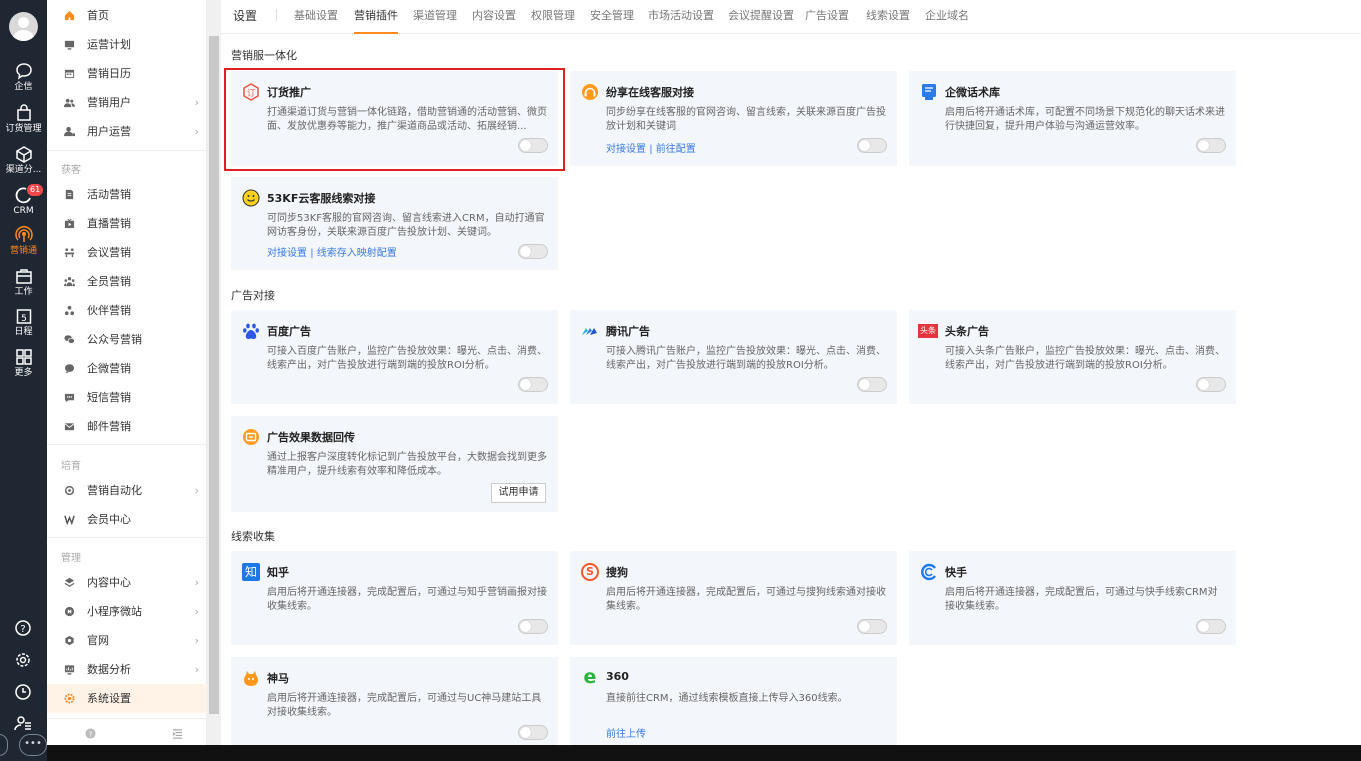 Image resolution: width=1361 pixels, height=761 pixels. Describe the element at coordinates (109, 582) in the screenshot. I see `sidebar-item-label: 内容中心` at that location.